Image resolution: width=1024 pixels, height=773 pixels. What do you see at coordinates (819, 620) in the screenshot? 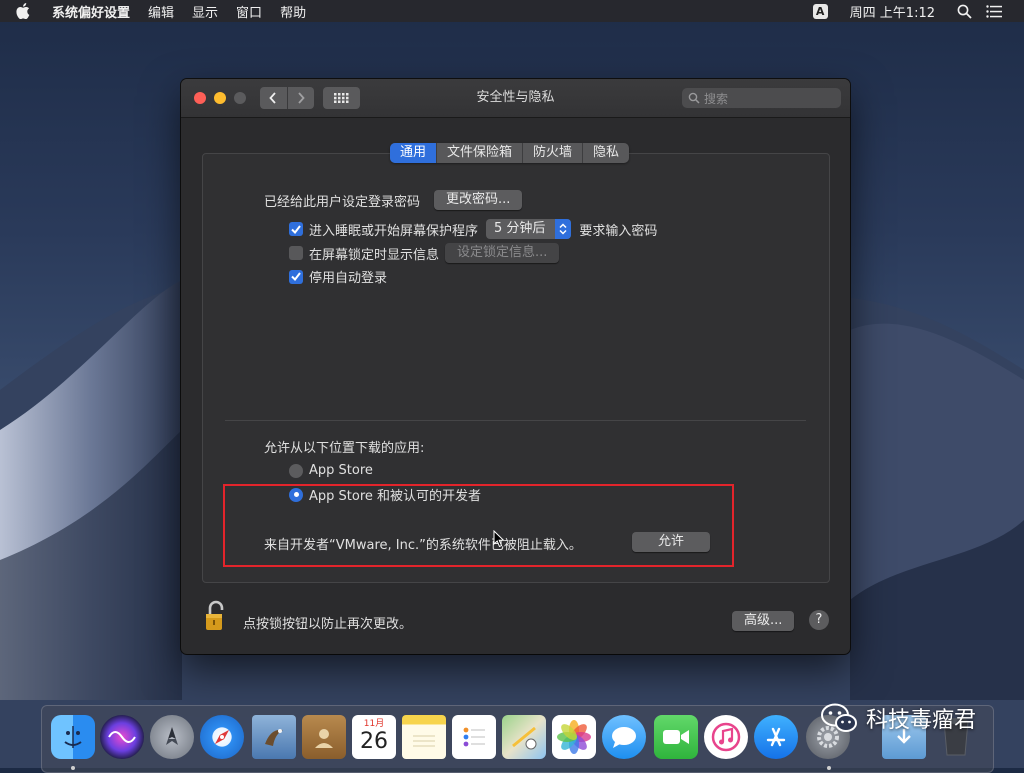
I see `help-button: ?` at bounding box center [819, 620].